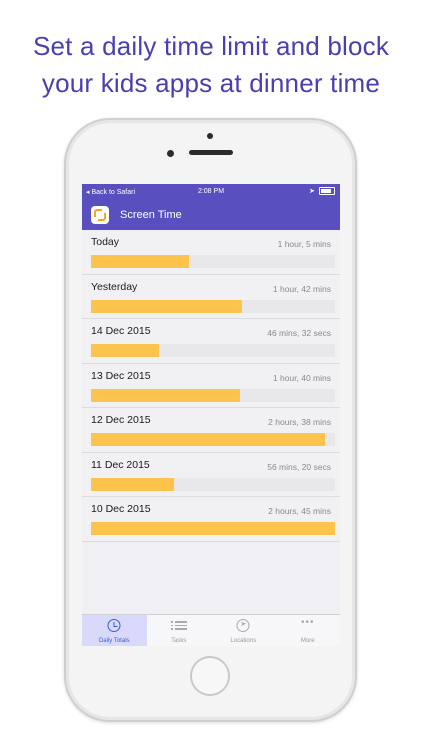 The height and width of the screenshot is (750, 422). I want to click on list-item: 14 Dec 2015 46 mins, 32 secs, so click(211, 341).